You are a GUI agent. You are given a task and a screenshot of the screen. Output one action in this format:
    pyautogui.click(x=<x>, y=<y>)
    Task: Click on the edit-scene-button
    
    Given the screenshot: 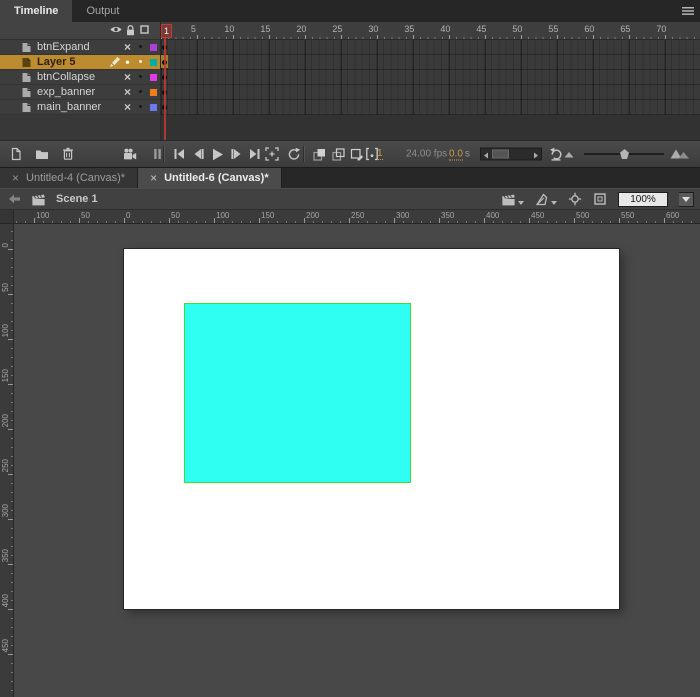 What is the action you would take?
    pyautogui.click(x=512, y=199)
    